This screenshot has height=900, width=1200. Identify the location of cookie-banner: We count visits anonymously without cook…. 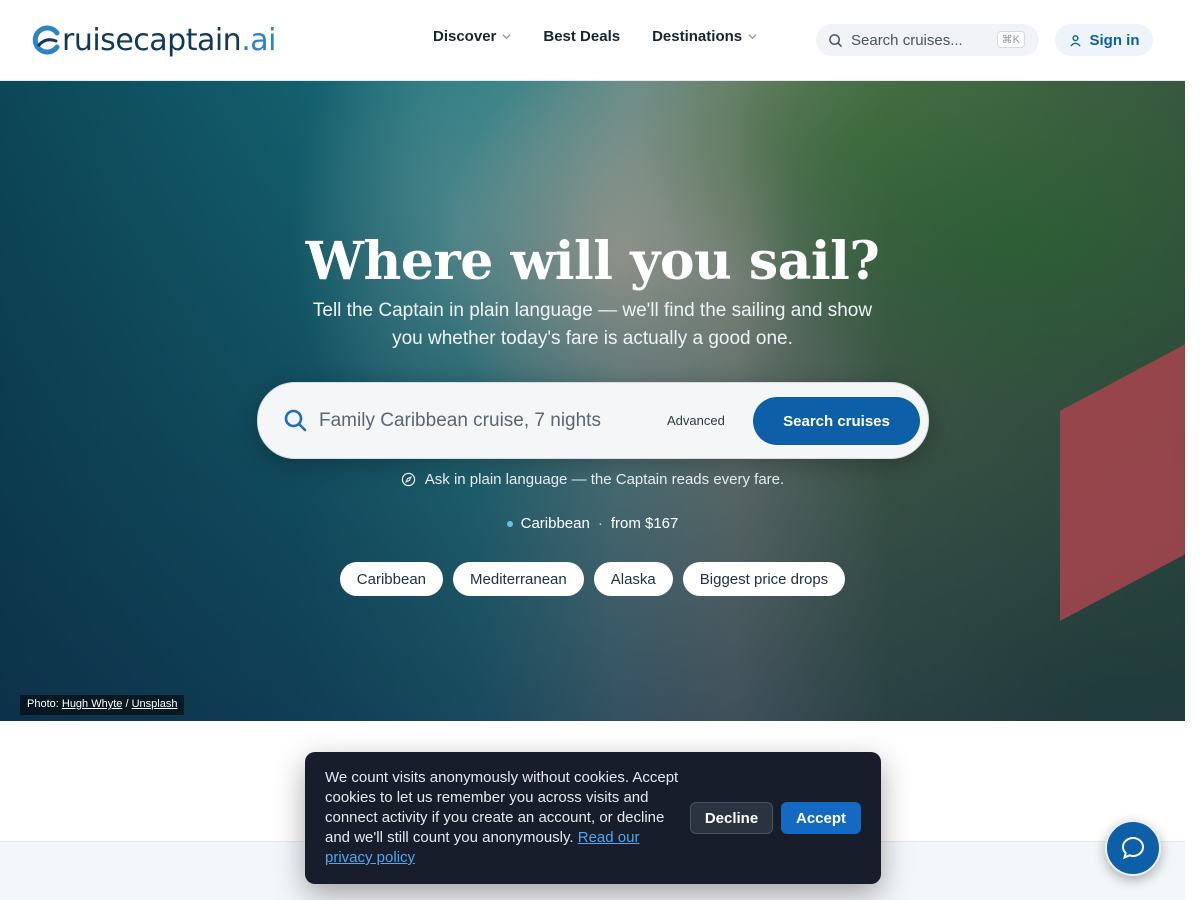
(593, 818).